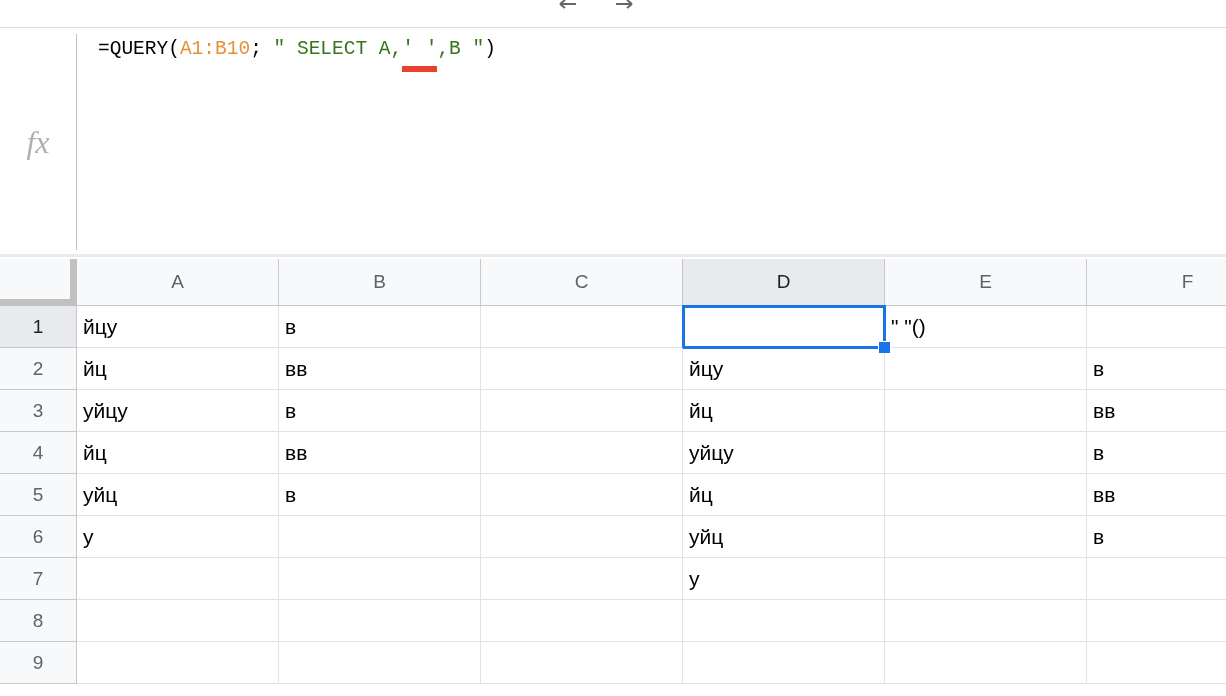 The height and width of the screenshot is (696, 1226). I want to click on row-header: 1, so click(38, 327).